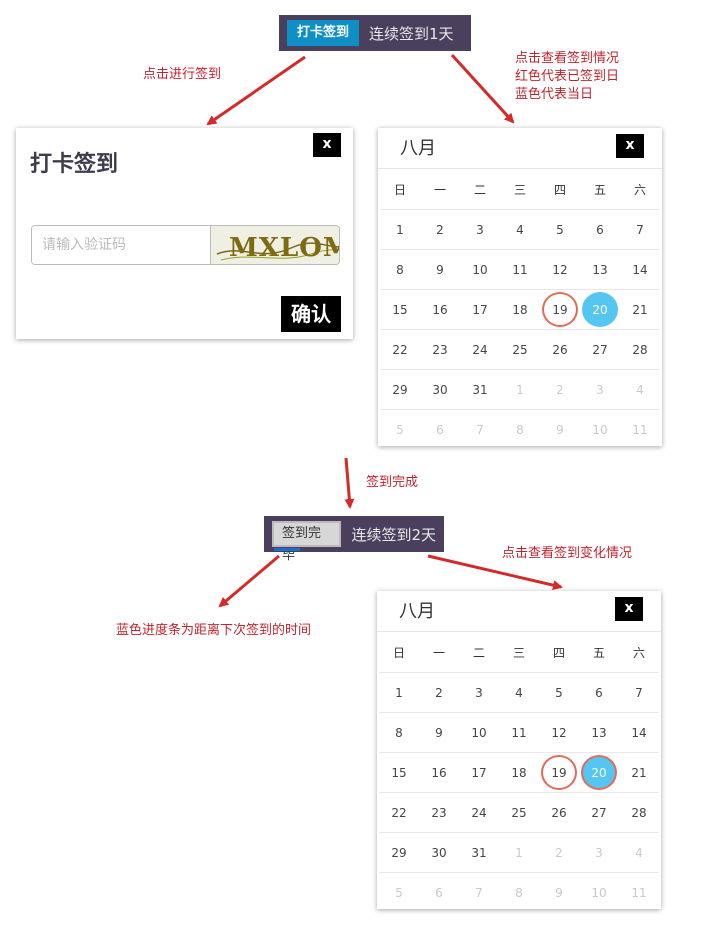 Image resolution: width=710 pixels, height=943 pixels. Describe the element at coordinates (323, 33) in the screenshot. I see `checkin-button: 打卡签到` at that location.